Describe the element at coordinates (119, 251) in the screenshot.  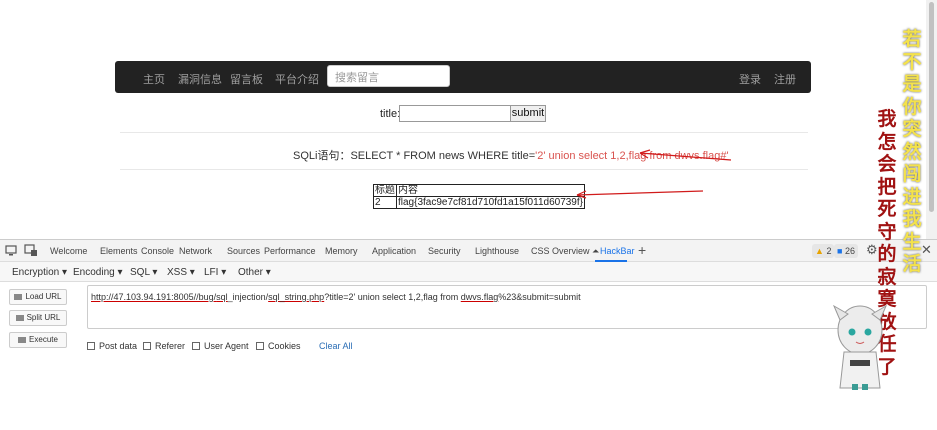
I see `tab-elements: Elements` at that location.